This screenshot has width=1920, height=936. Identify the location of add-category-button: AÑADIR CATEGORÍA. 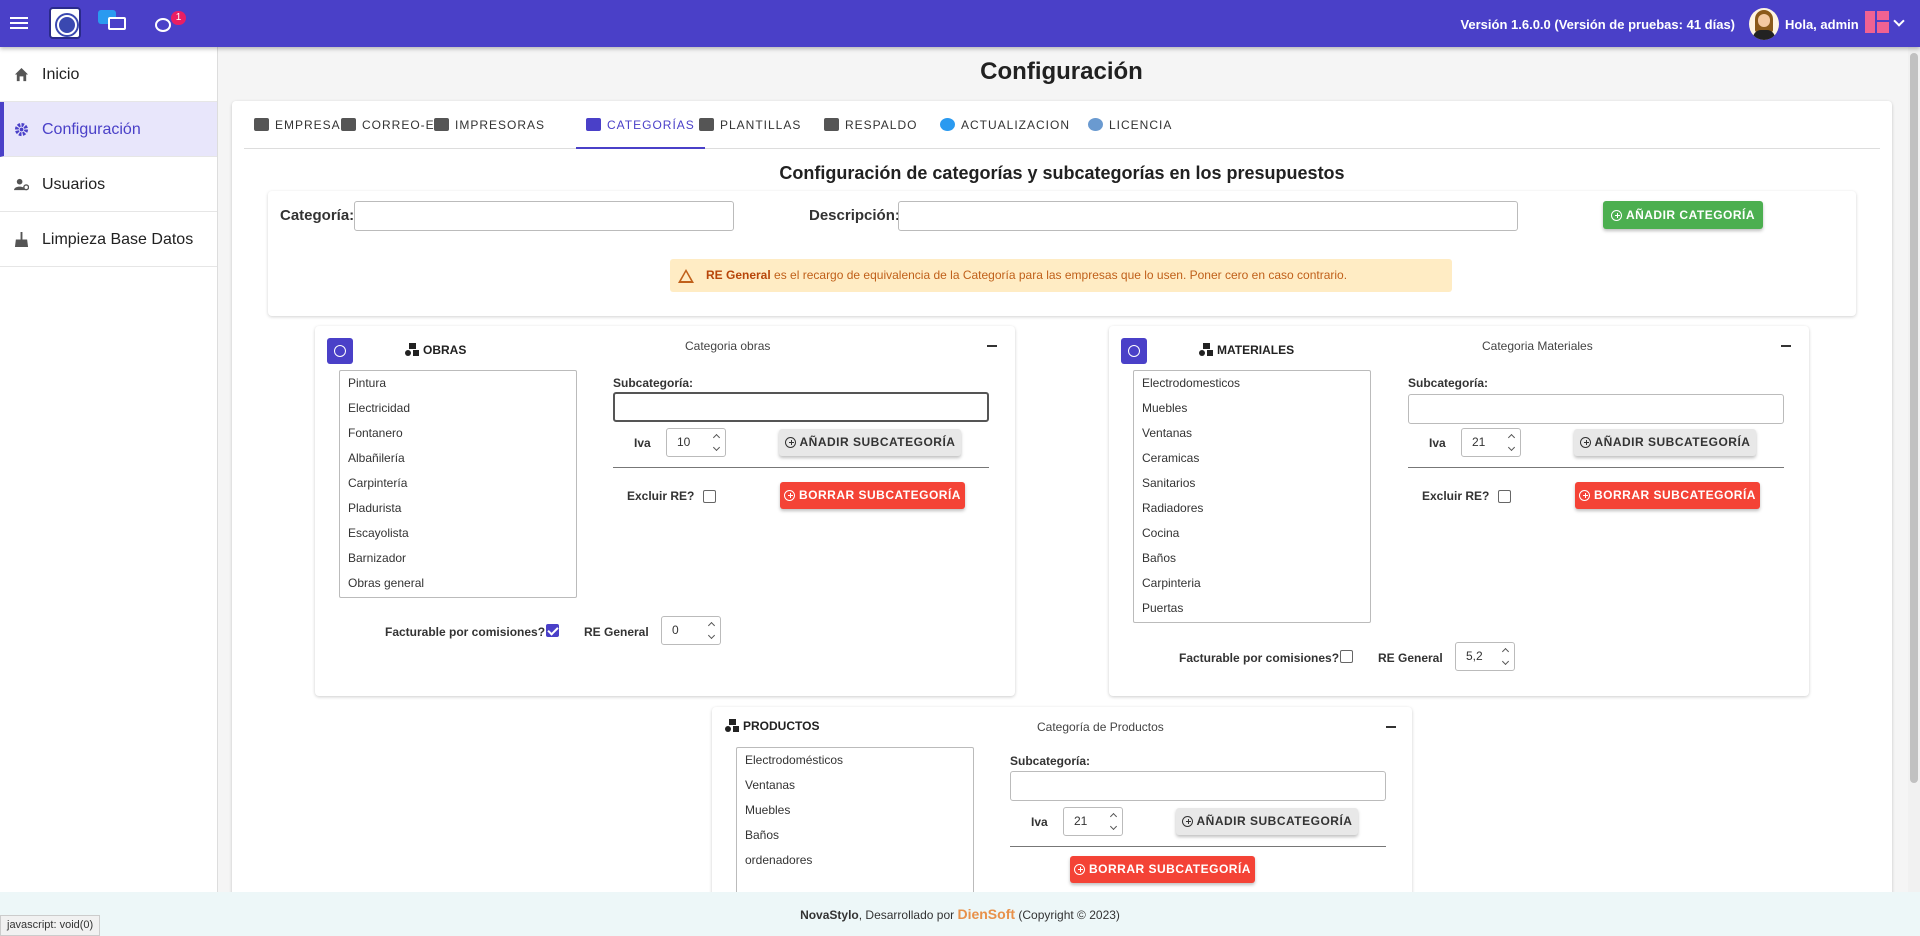
(1683, 215).